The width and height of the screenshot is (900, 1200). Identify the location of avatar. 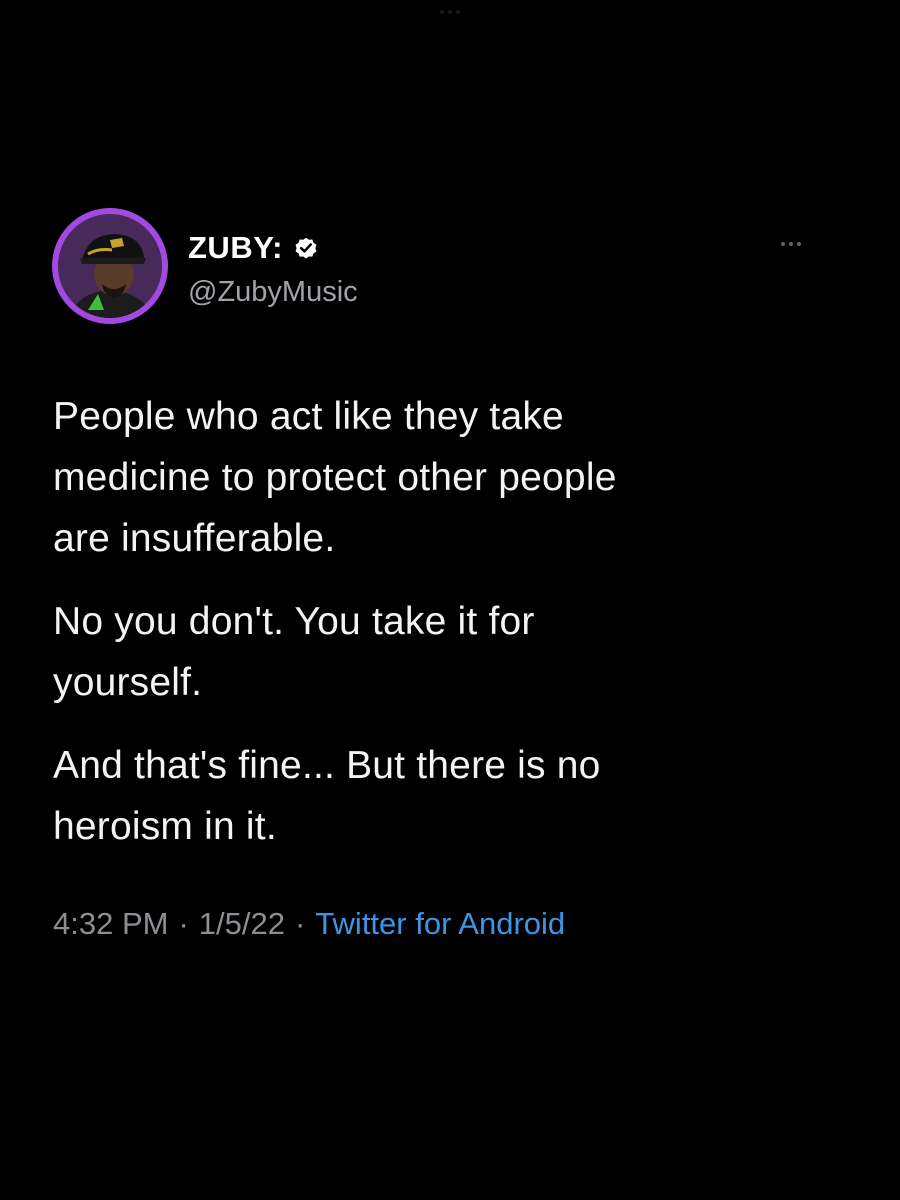
(110, 266).